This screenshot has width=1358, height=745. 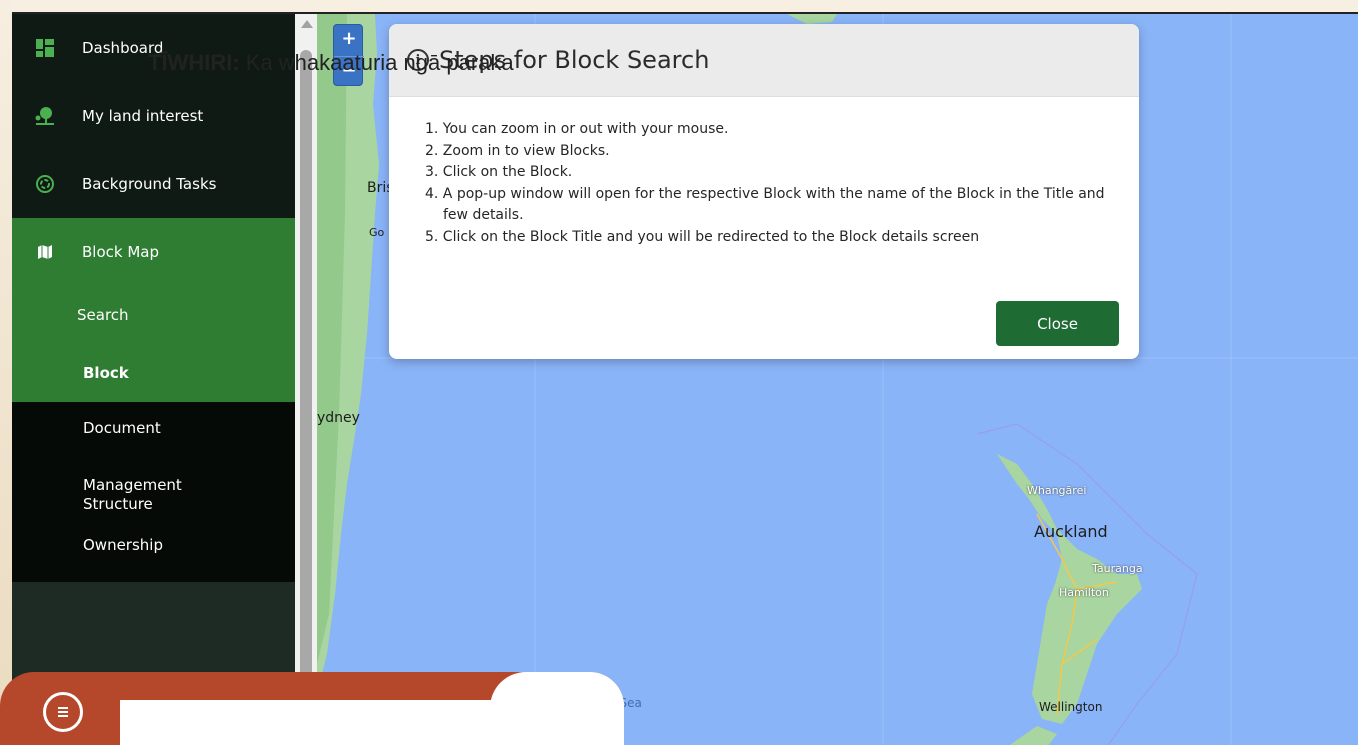 What do you see at coordinates (63, 712) in the screenshot?
I see `lightbulb-icon` at bounding box center [63, 712].